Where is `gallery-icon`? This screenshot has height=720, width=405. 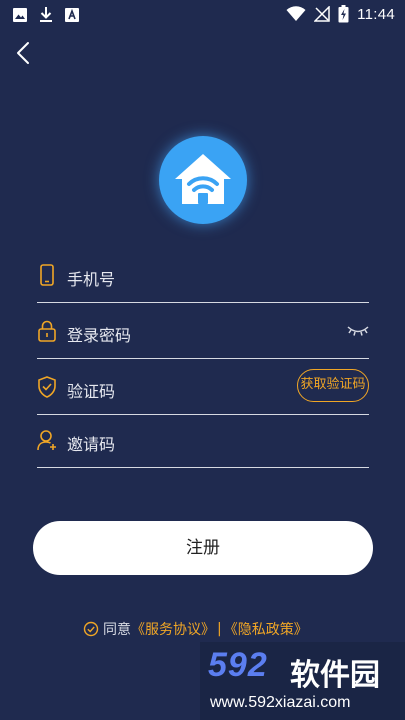 gallery-icon is located at coordinates (20, 14).